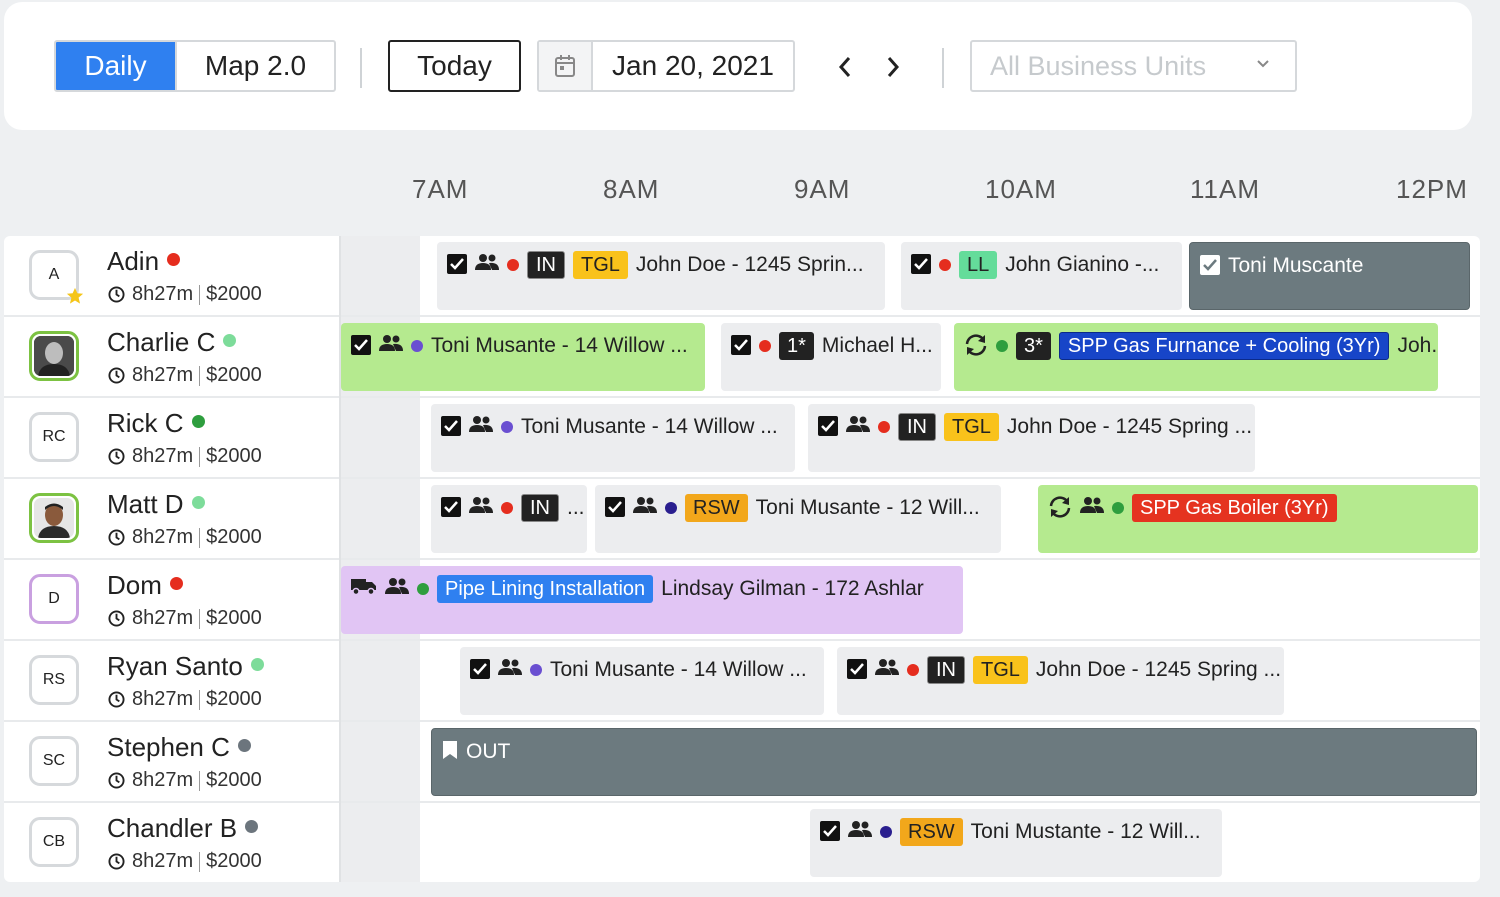  What do you see at coordinates (56, 277) in the screenshot?
I see `avatar: A` at bounding box center [56, 277].